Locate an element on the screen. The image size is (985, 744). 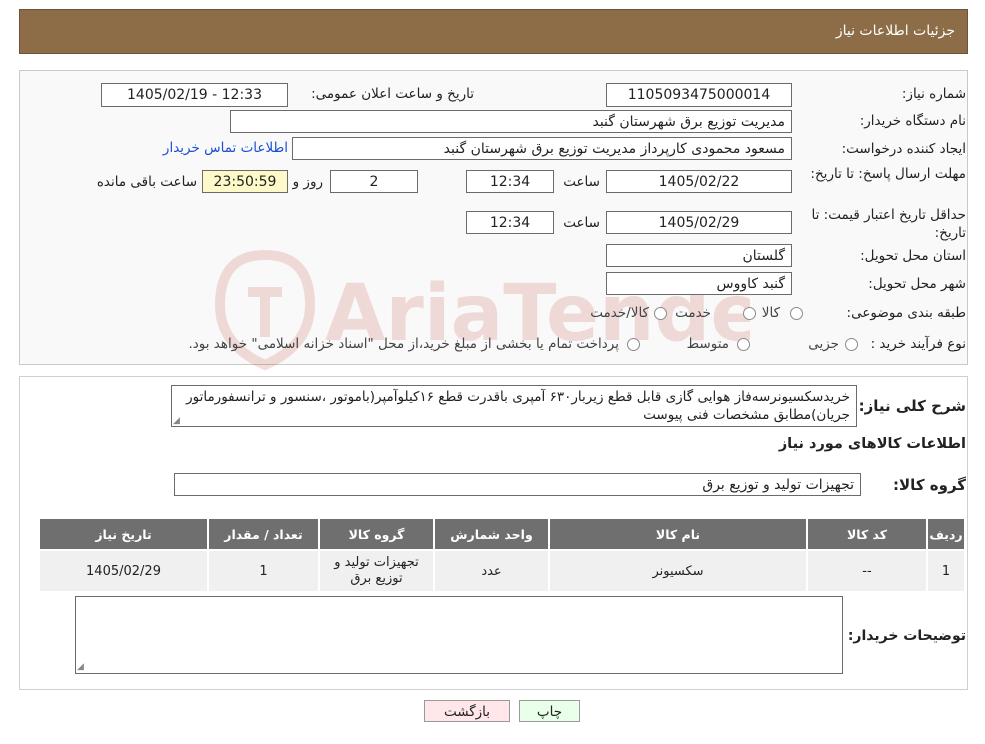
category-radio-goods-service is located at coordinates (660, 313).